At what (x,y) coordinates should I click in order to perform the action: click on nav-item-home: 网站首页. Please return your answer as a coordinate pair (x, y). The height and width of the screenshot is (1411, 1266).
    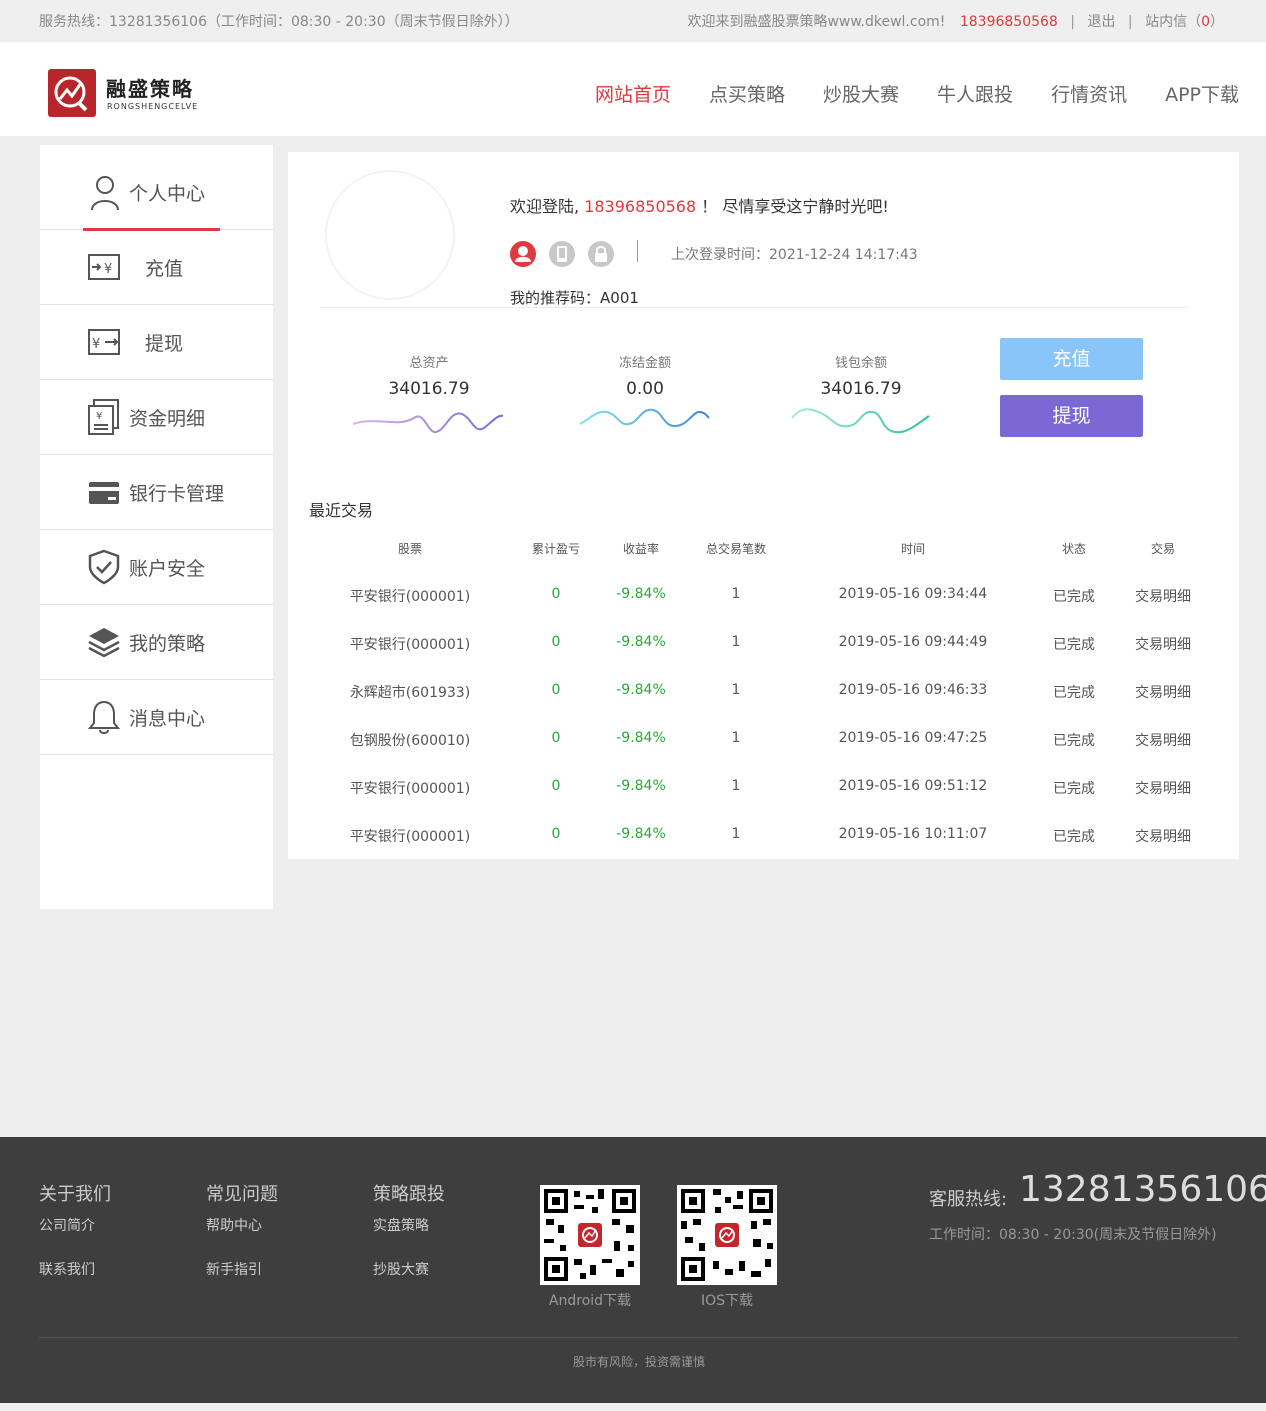
    Looking at the image, I should click on (633, 93).